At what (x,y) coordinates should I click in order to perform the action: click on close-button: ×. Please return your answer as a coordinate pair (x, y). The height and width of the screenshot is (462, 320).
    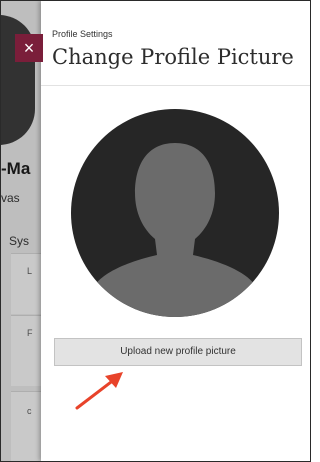
    Looking at the image, I should click on (29, 48).